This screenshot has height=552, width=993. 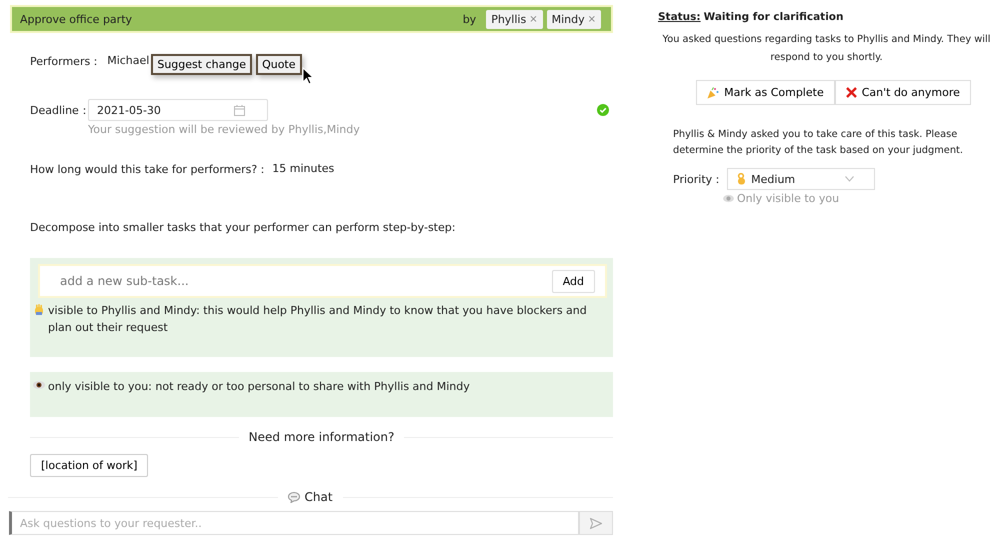 What do you see at coordinates (851, 92) in the screenshot?
I see `cross-icon` at bounding box center [851, 92].